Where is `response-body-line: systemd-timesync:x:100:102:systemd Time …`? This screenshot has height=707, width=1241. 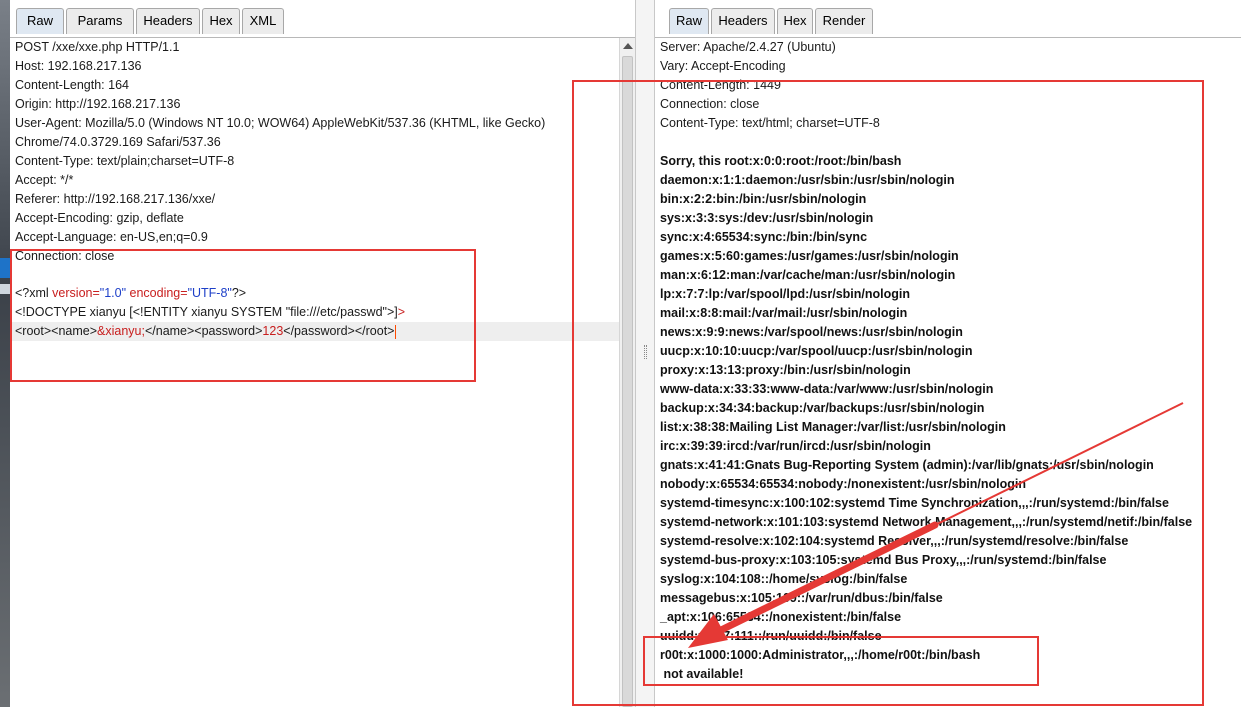
response-body-line: systemd-timesync:x:100:102:systemd Time … is located at coordinates (914, 503).